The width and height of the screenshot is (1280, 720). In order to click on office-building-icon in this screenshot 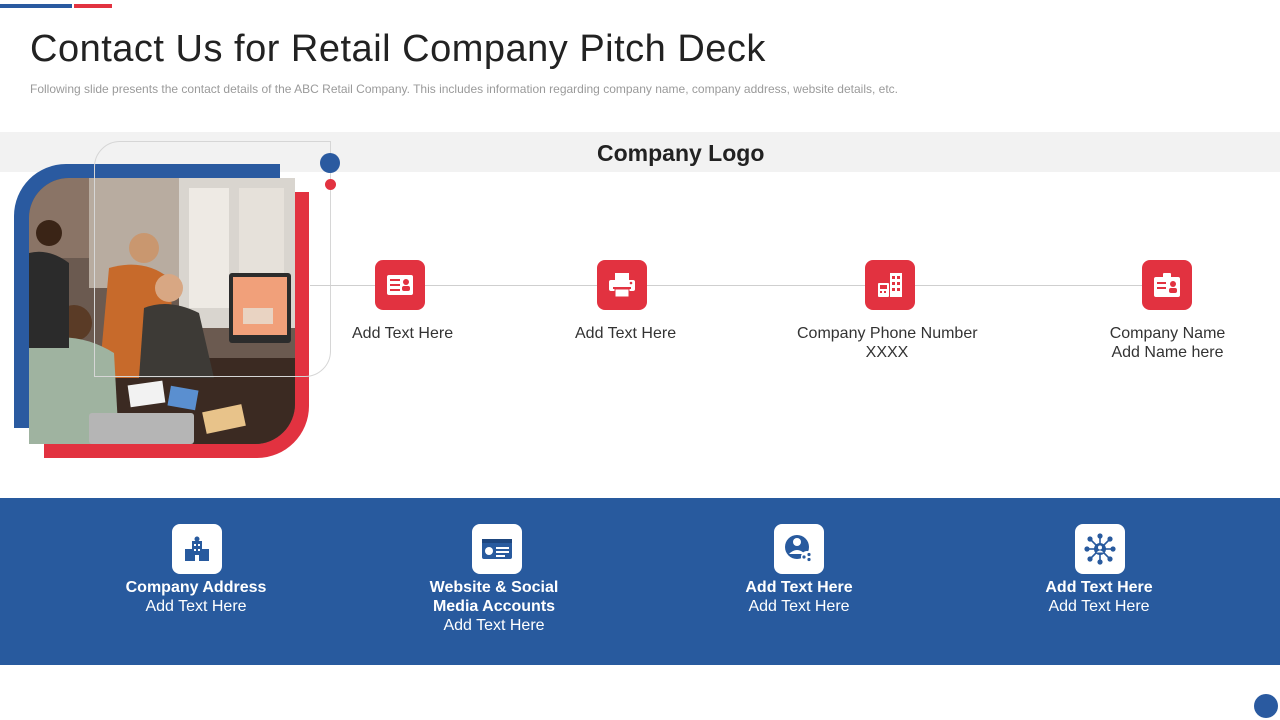, I will do `click(197, 549)`.